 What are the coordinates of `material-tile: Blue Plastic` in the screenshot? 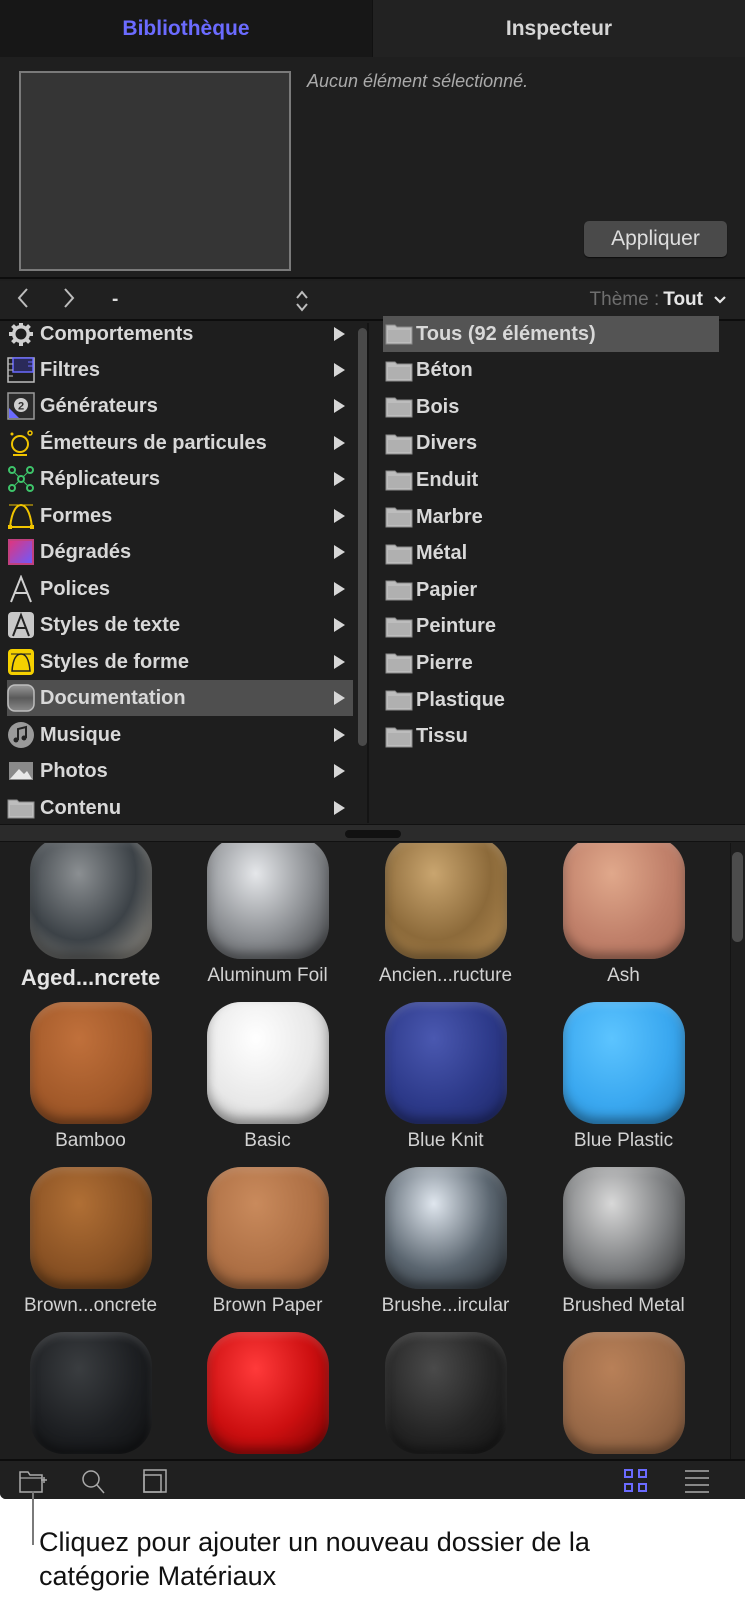 It's located at (623, 1078).